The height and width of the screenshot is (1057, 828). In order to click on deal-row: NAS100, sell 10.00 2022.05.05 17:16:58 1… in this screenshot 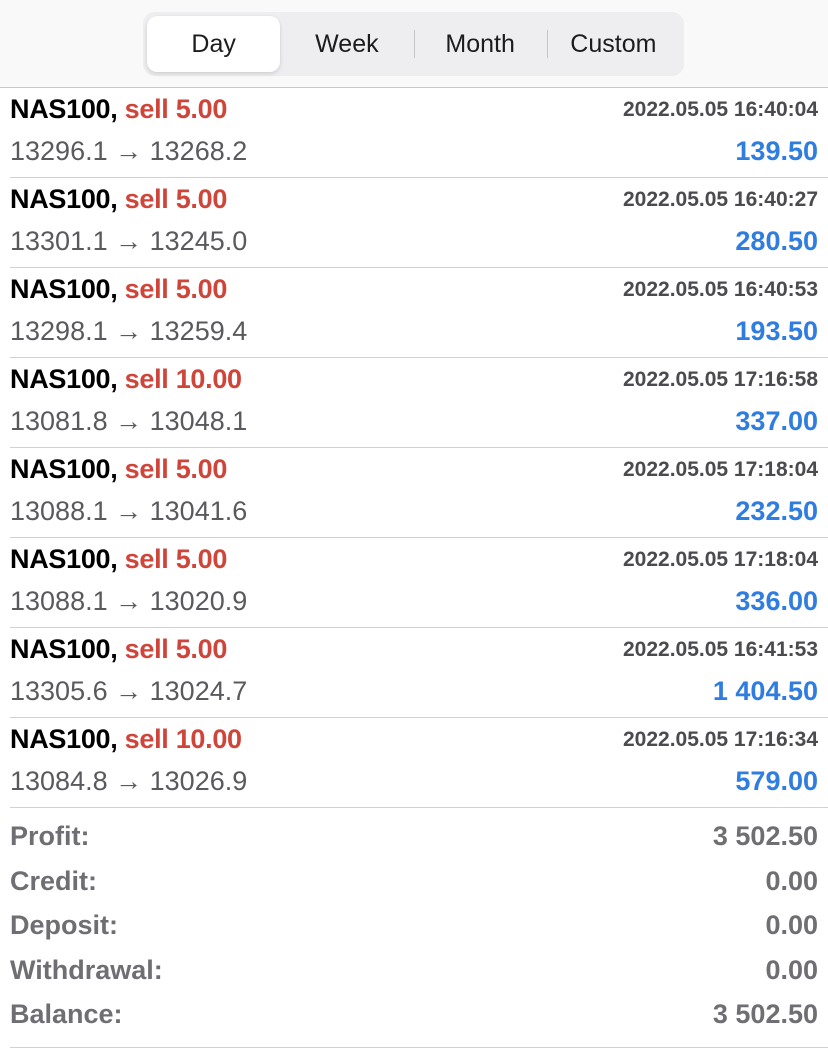, I will do `click(419, 403)`.